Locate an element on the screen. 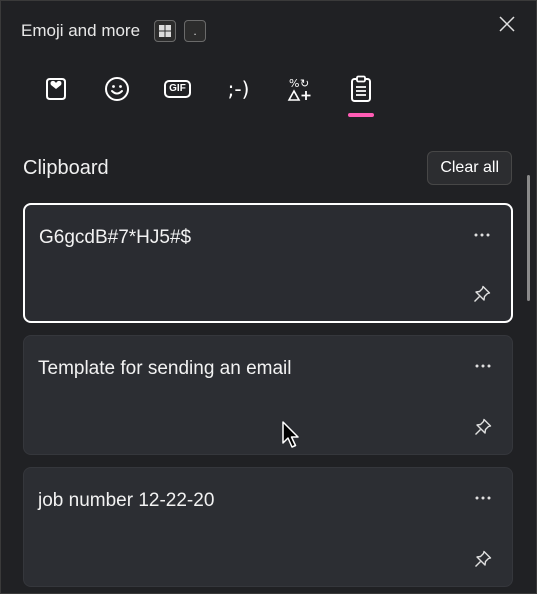 This screenshot has height=594, width=537. tab-favorites is located at coordinates (55, 89).